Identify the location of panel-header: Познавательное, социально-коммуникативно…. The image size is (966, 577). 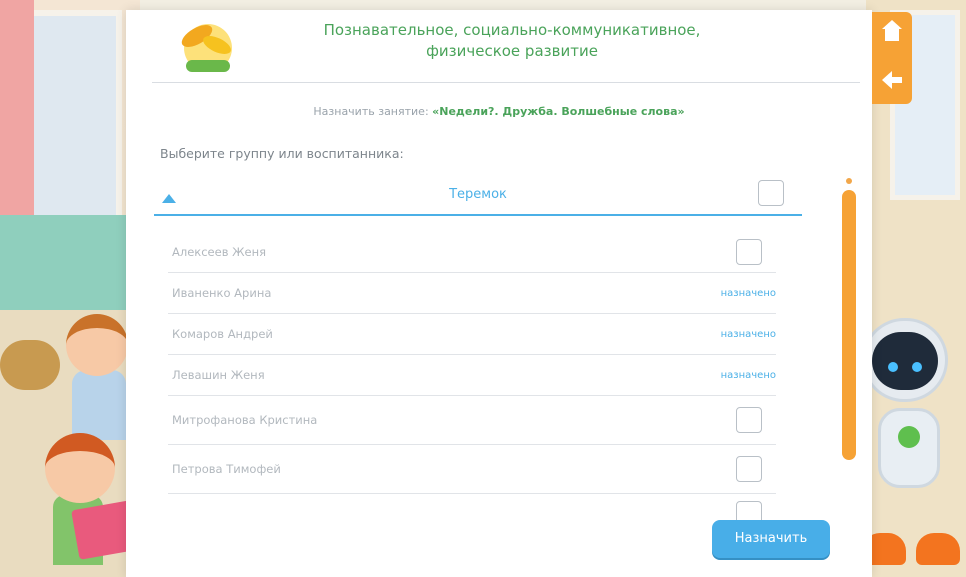
(506, 46).